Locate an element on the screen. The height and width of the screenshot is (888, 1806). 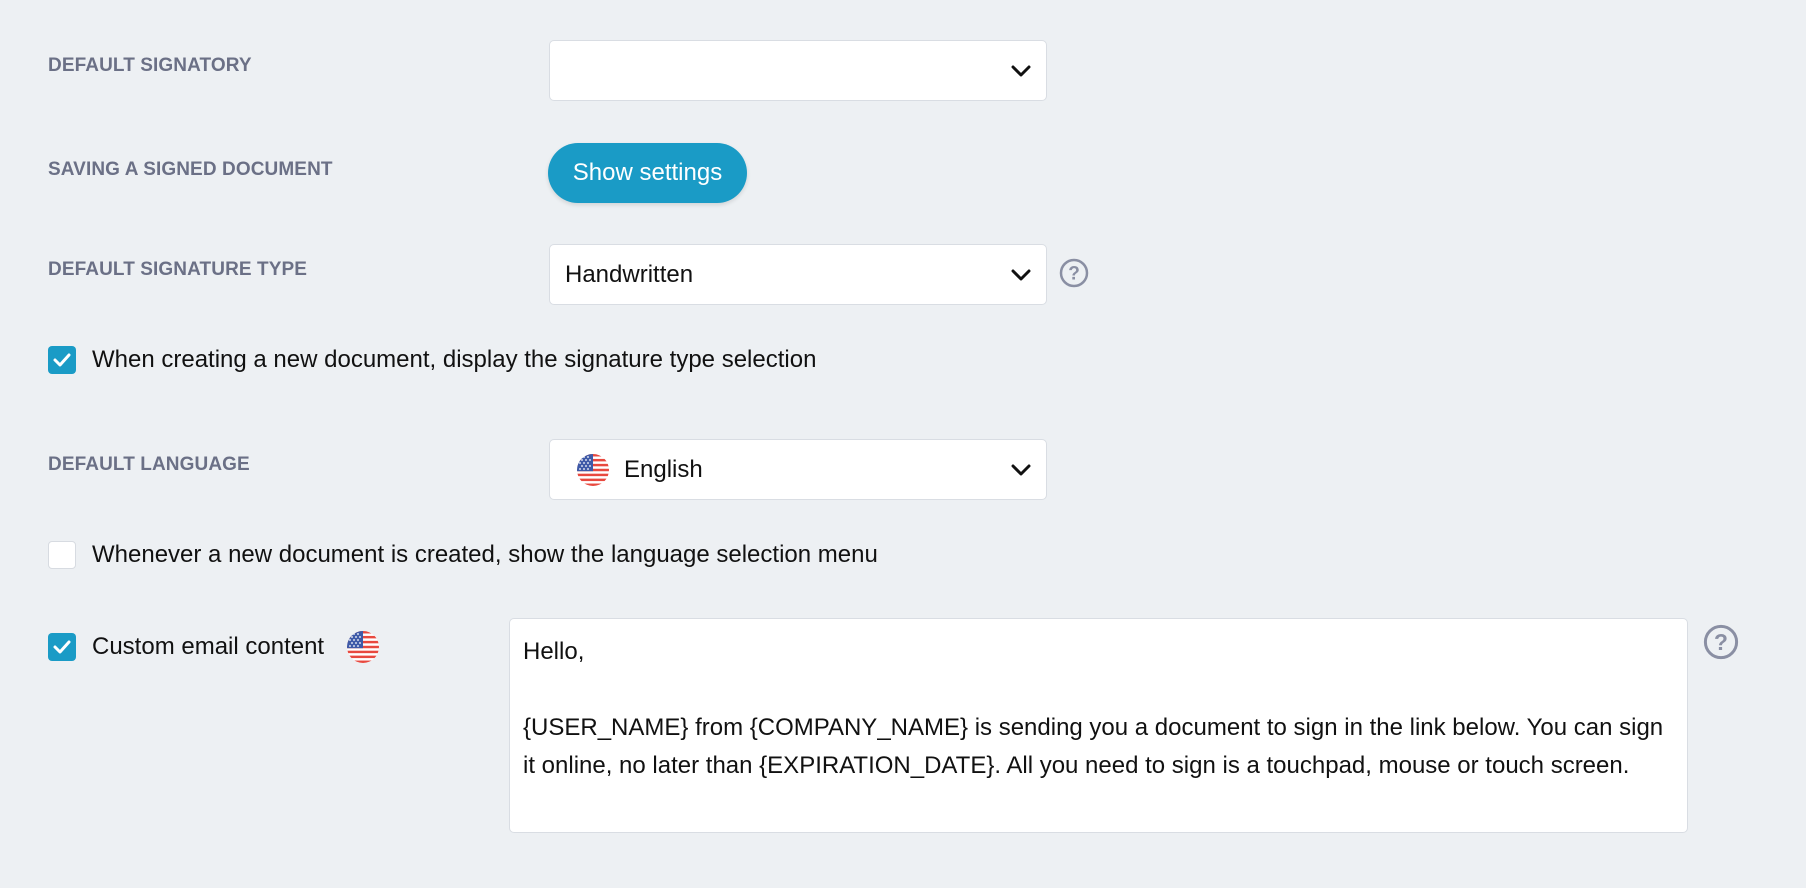
show-settings-button: Show settings is located at coordinates (647, 173).